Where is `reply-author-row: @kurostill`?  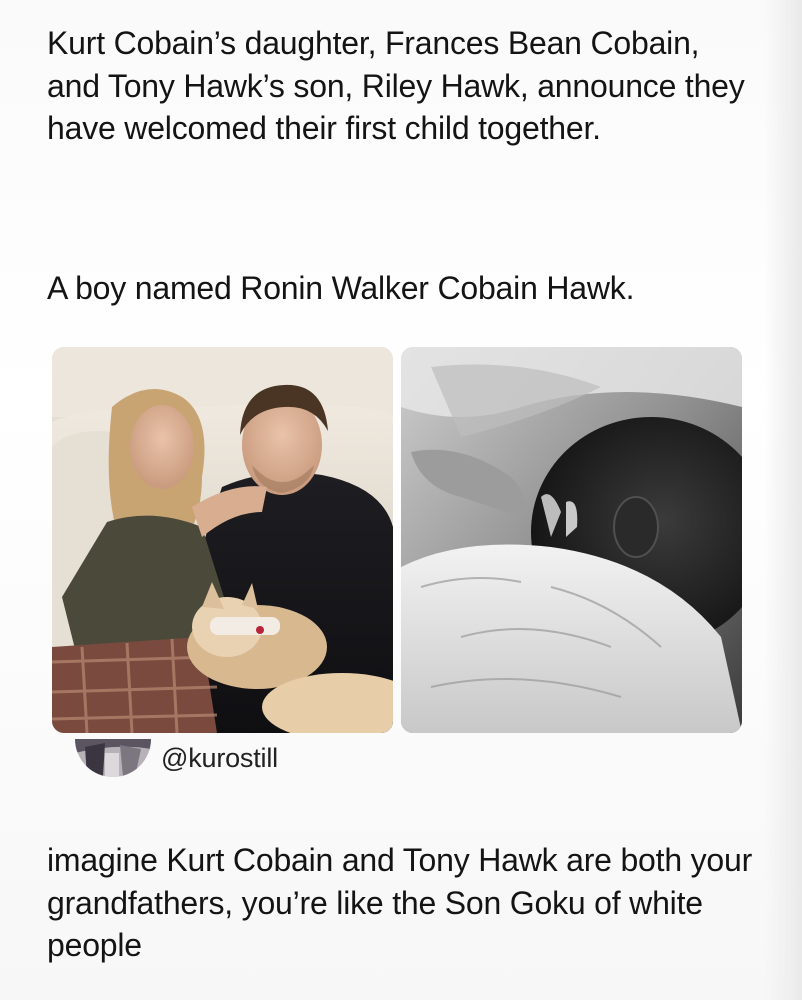 reply-author-row: @kurostill is located at coordinates (275, 758).